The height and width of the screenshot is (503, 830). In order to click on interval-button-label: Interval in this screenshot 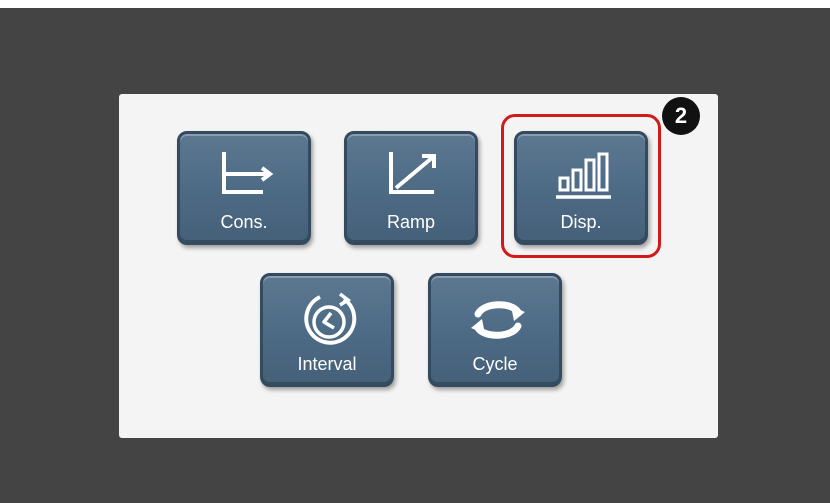, I will do `click(327, 364)`.